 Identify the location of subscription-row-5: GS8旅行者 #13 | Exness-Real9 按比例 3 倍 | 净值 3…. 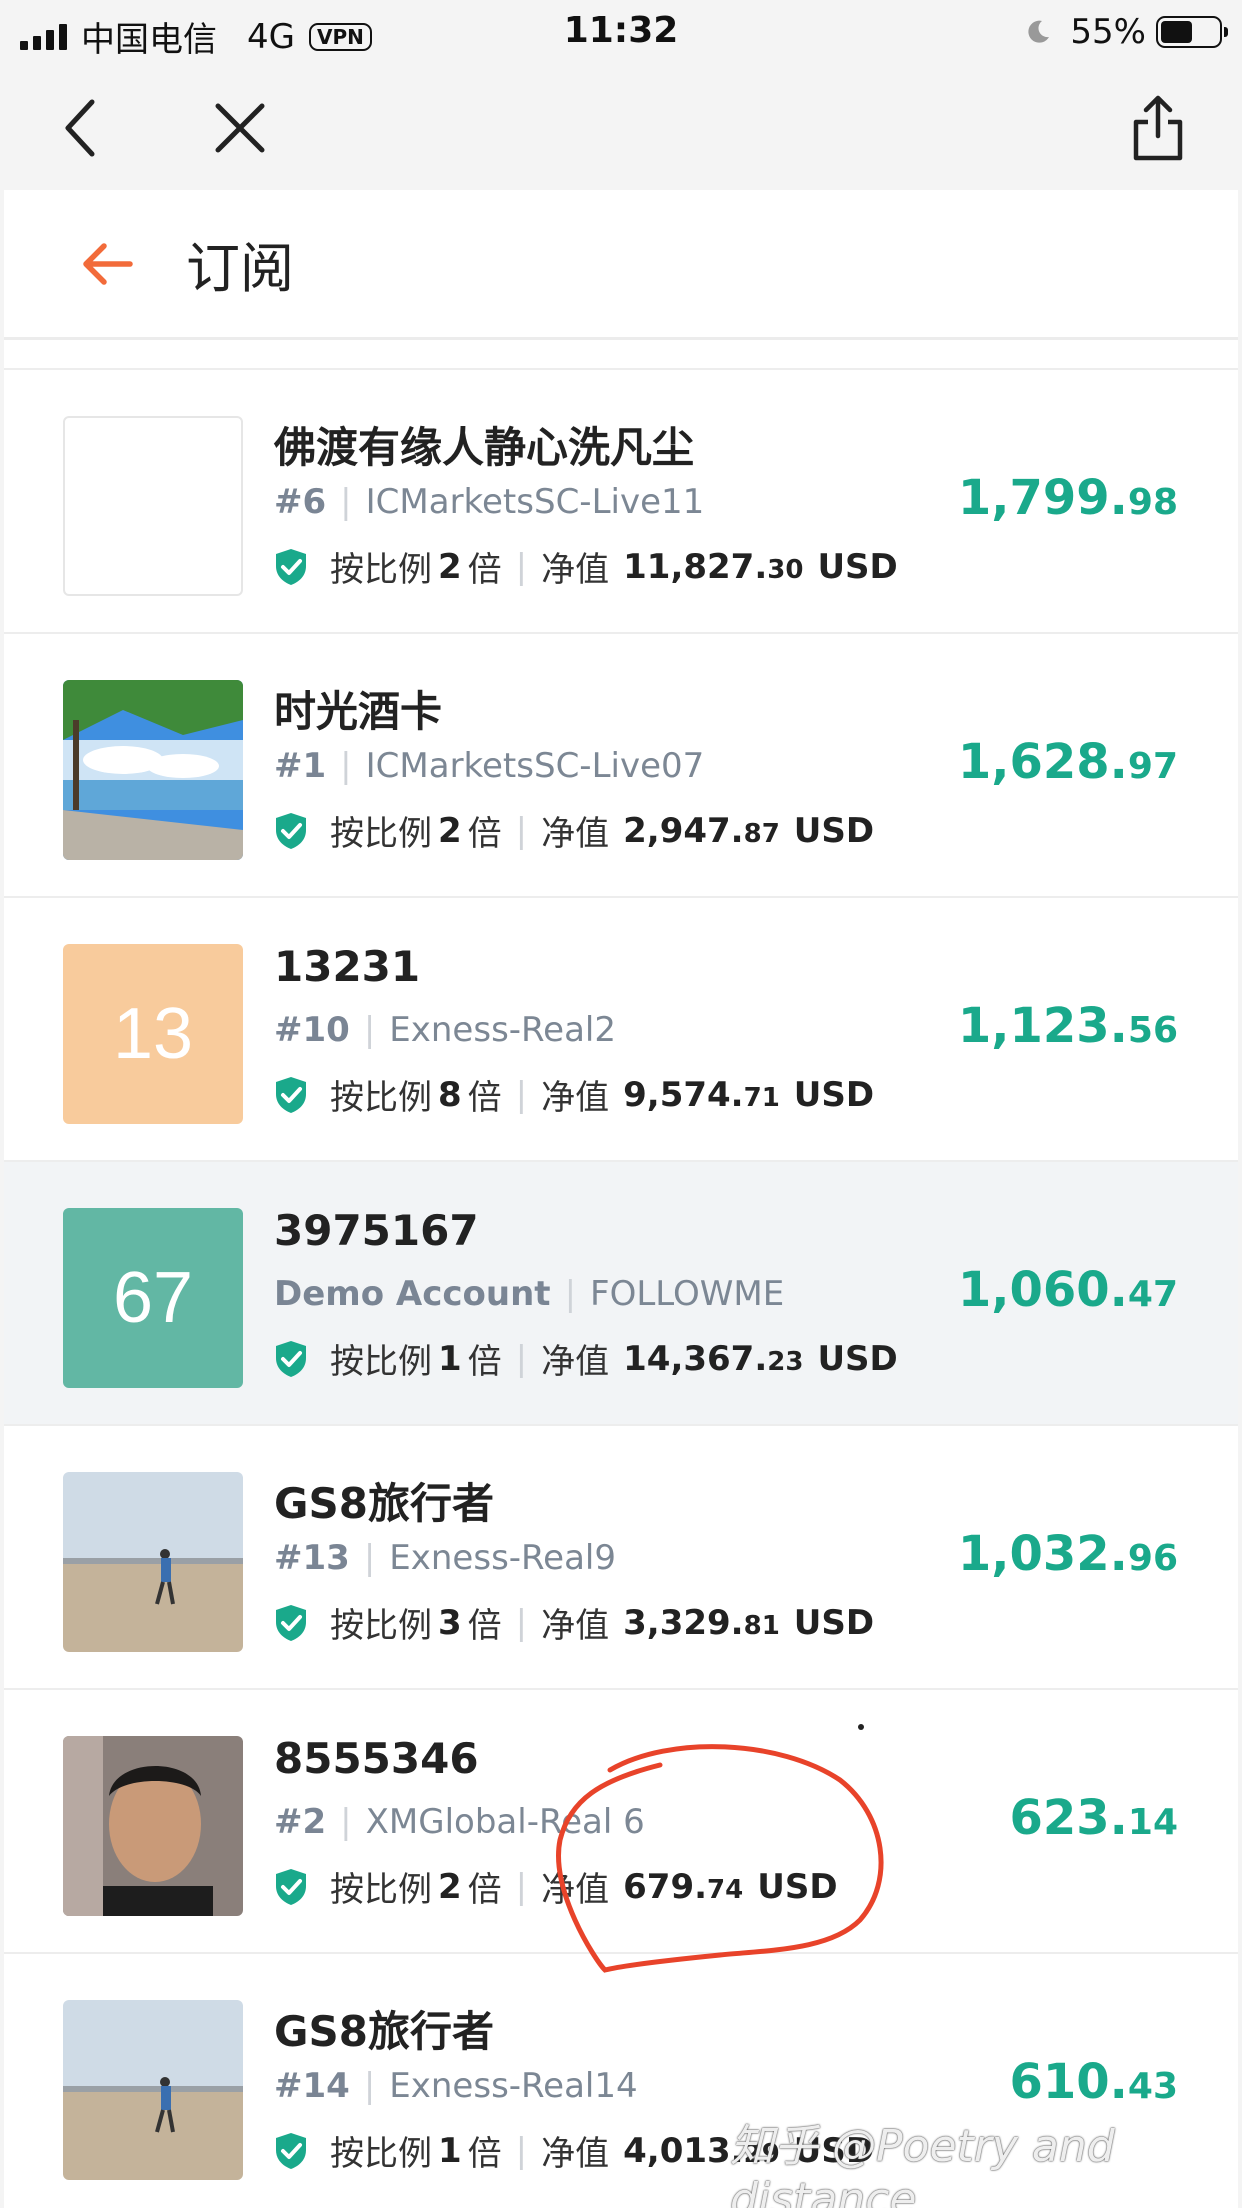
(621, 1558).